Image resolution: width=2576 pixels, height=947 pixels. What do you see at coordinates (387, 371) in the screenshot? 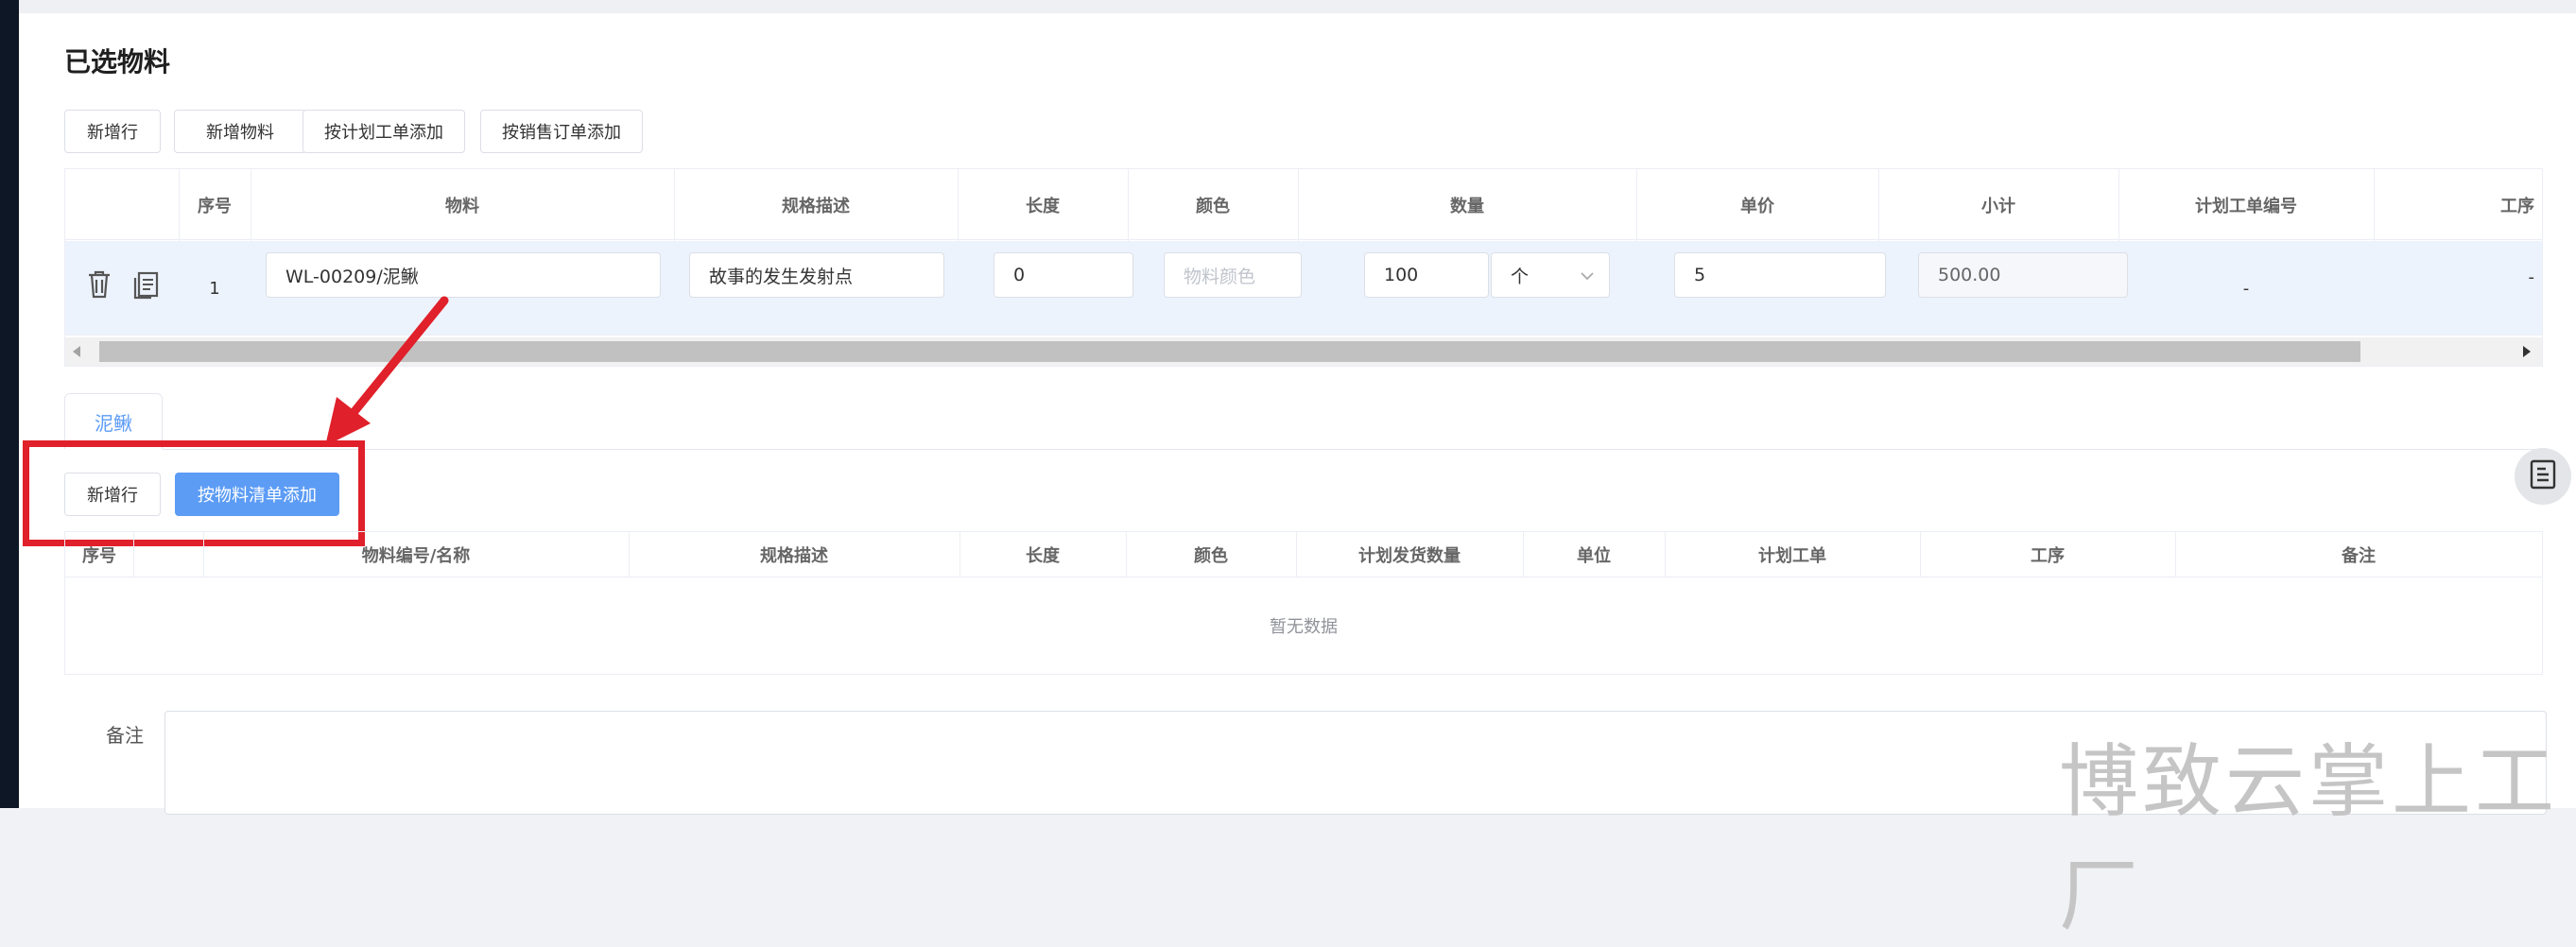
I see `annotation-arrow` at bounding box center [387, 371].